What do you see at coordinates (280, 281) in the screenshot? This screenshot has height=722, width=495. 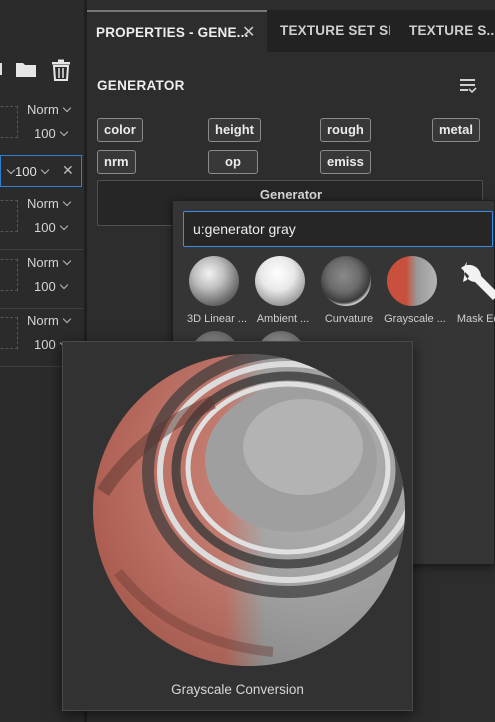 I see `sphere-ambient-icon` at bounding box center [280, 281].